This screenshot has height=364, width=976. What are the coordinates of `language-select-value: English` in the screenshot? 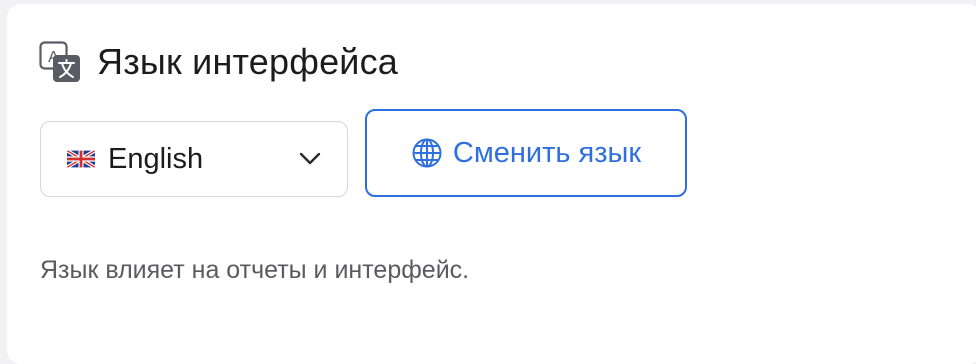 It's located at (156, 158).